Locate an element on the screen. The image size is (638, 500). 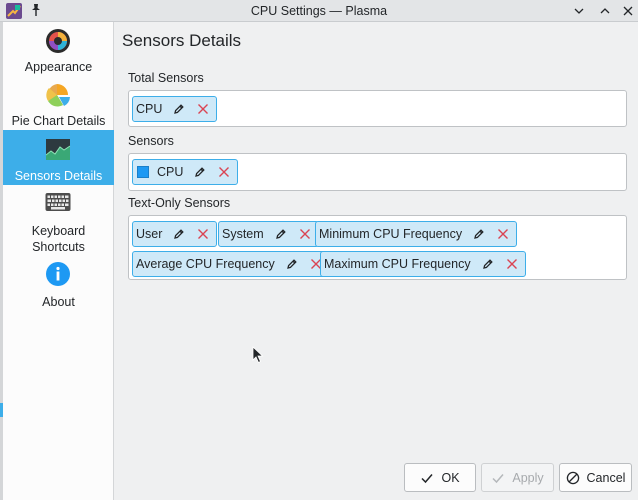
info-icon is located at coordinates (58, 274).